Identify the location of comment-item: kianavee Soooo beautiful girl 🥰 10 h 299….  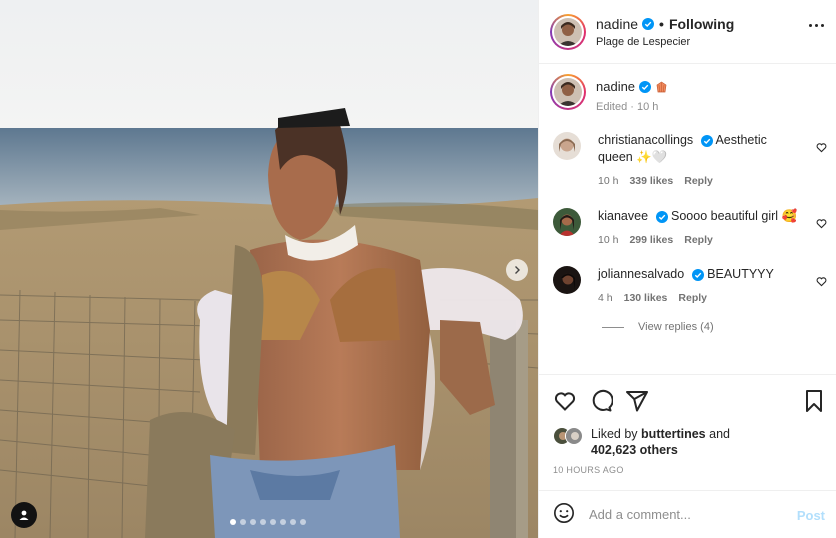
(687, 228).